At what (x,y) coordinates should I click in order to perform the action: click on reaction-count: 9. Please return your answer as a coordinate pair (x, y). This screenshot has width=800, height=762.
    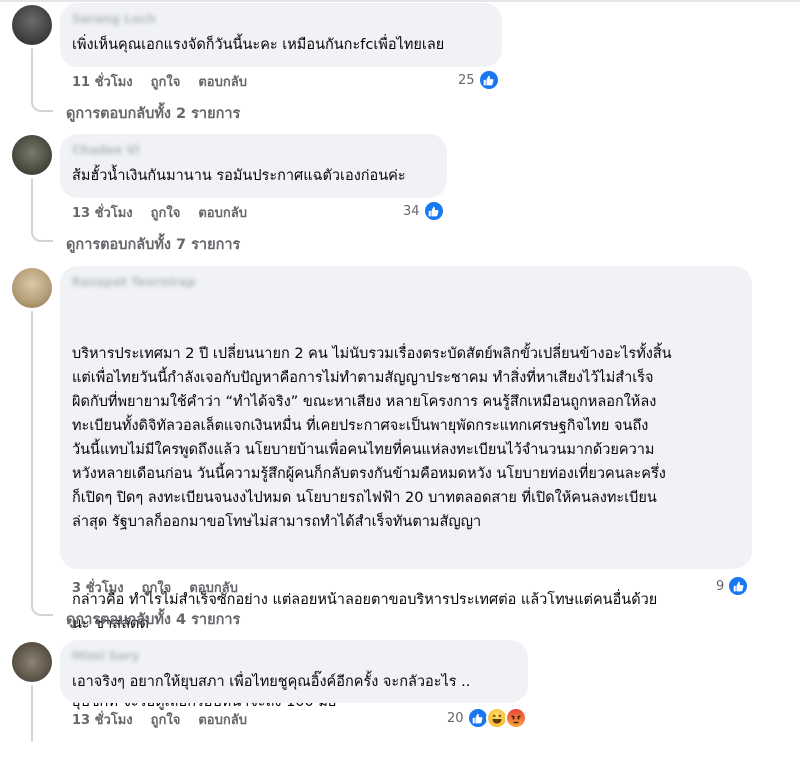
    Looking at the image, I should click on (733, 586).